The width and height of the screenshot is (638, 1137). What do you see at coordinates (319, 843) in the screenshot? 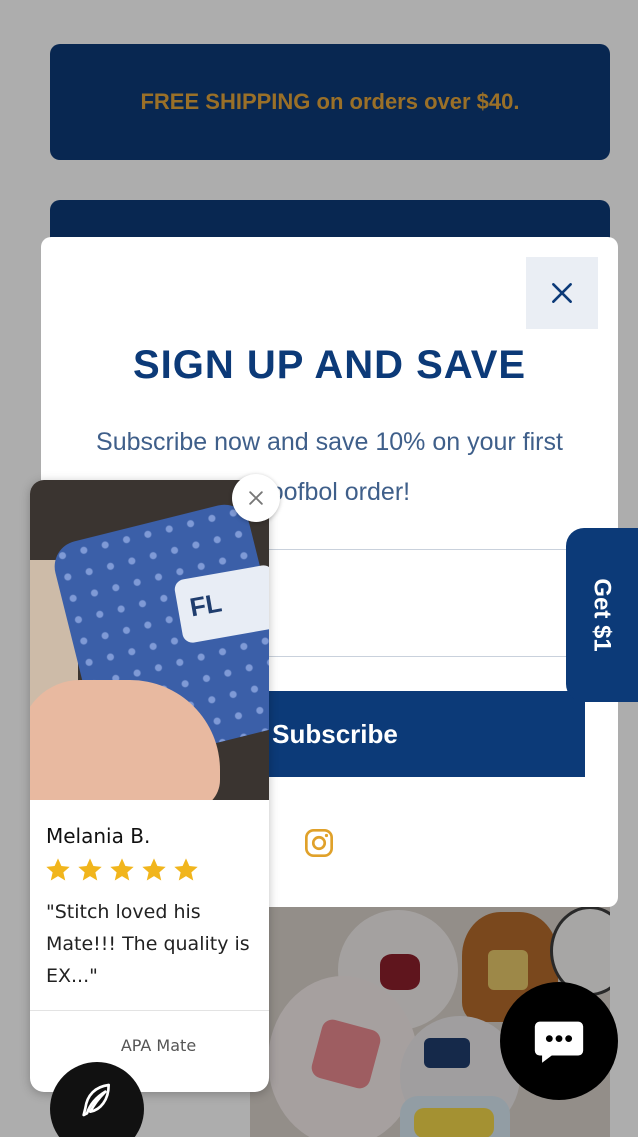
I see `instagram-icon` at bounding box center [319, 843].